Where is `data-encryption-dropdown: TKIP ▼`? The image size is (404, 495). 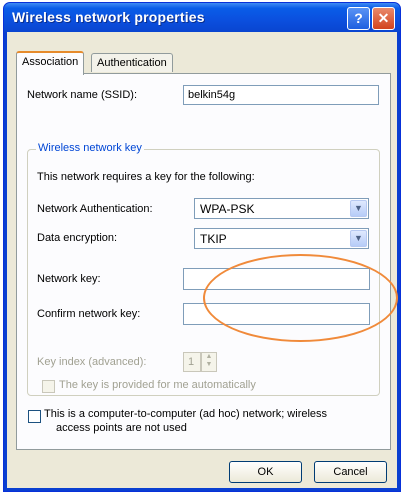 data-encryption-dropdown: TKIP ▼ is located at coordinates (281, 238).